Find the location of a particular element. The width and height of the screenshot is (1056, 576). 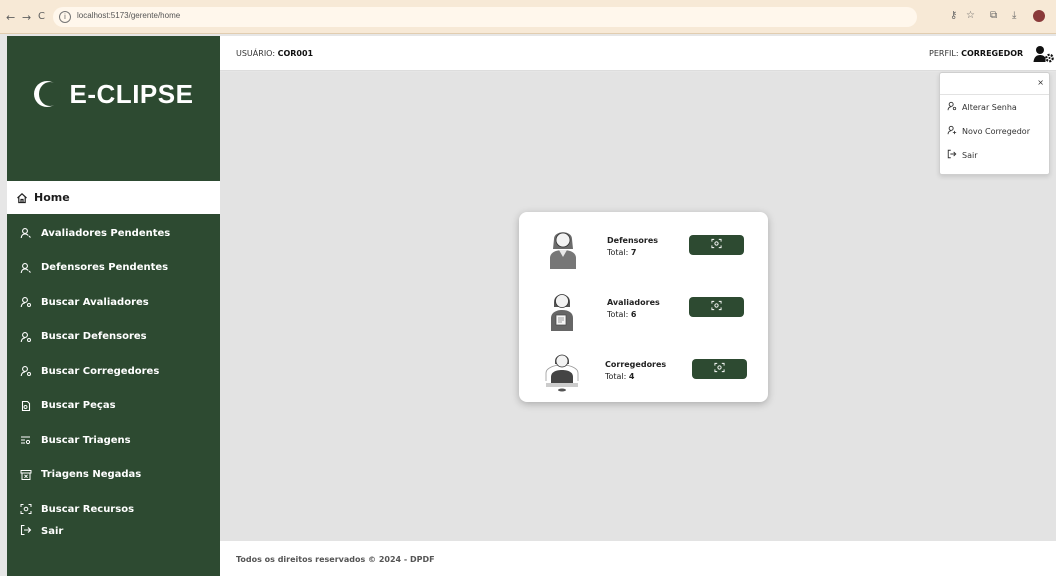

sidebar-item-label: Avaliadores Pendentes is located at coordinates (106, 233).